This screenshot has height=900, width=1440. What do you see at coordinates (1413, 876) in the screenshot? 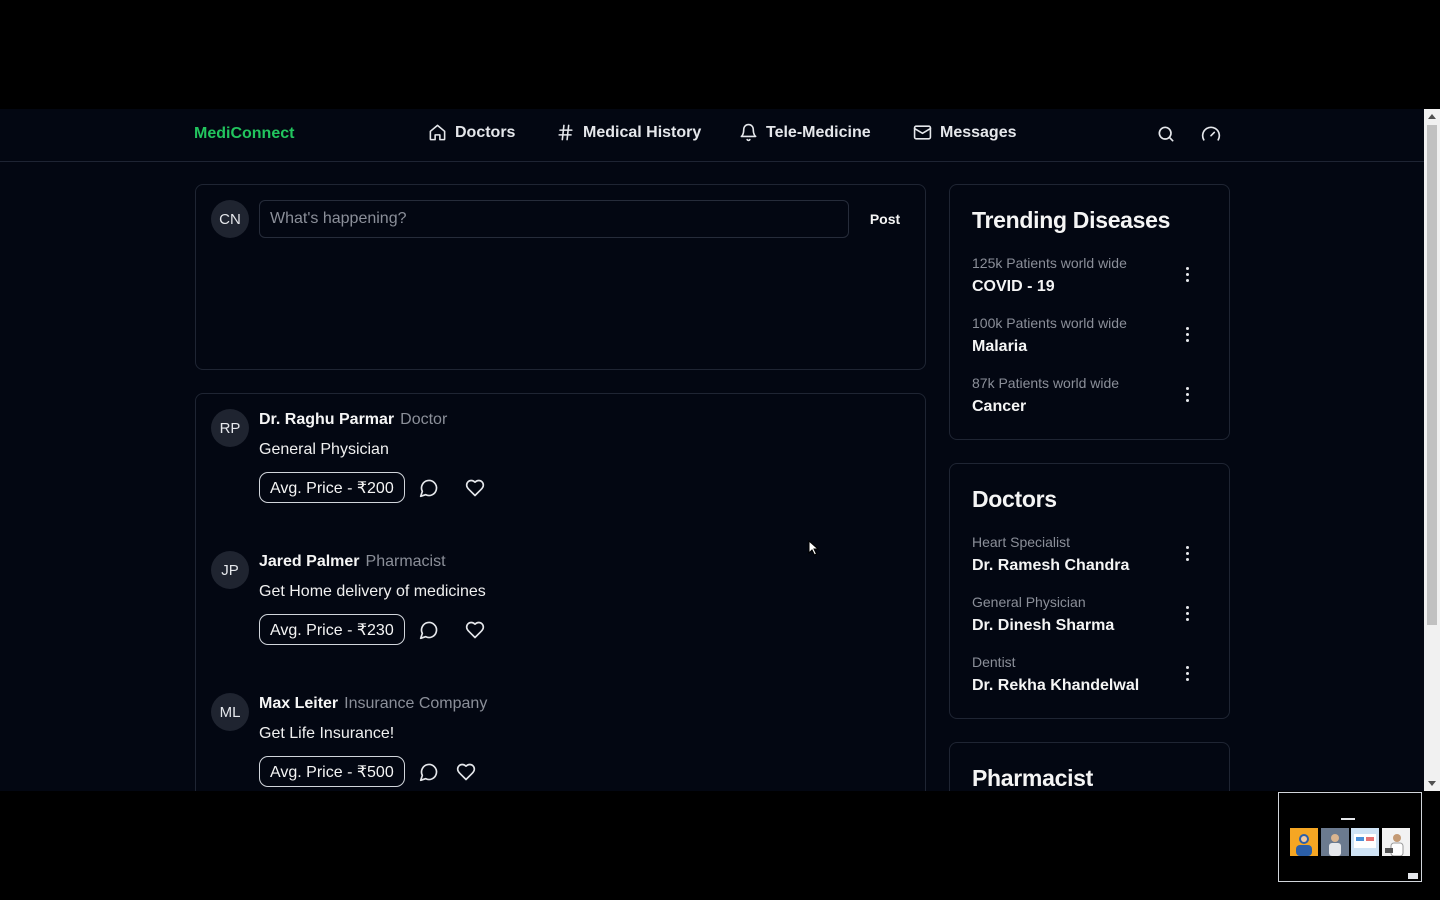
I see `thumbnail-corner-marker` at bounding box center [1413, 876].